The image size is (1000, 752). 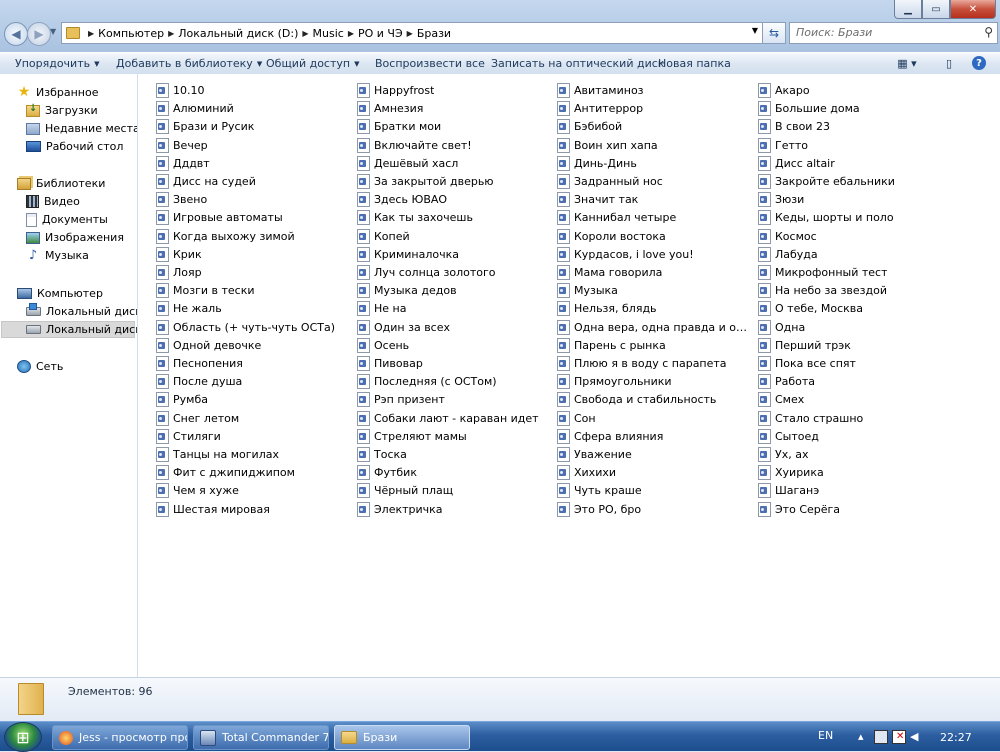 What do you see at coordinates (599, 490) in the screenshot?
I see `file-item: Чуть краше` at bounding box center [599, 490].